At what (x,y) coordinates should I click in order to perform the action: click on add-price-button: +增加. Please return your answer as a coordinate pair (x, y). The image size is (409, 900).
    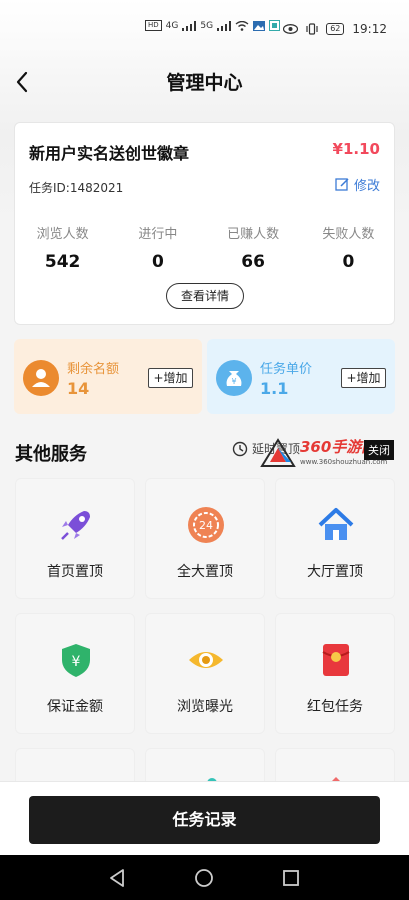
    Looking at the image, I should click on (363, 378).